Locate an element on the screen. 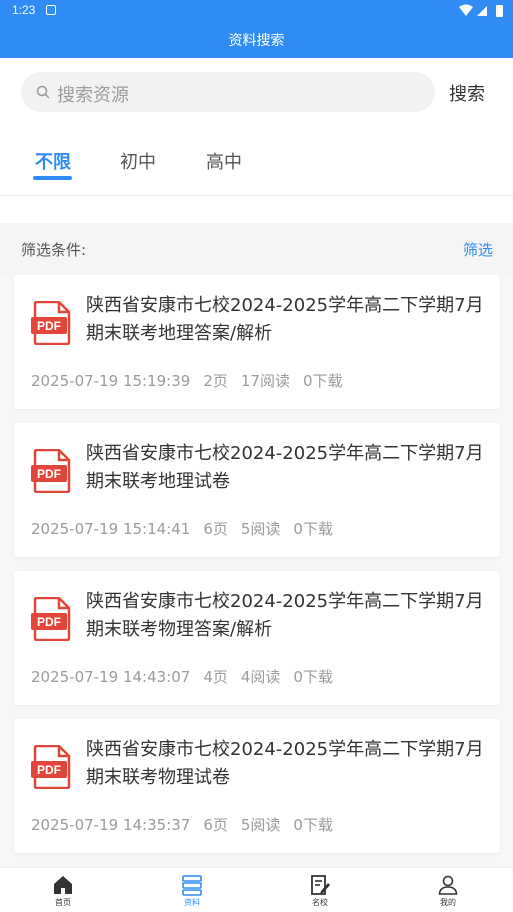  notification-icon is located at coordinates (51, 10).